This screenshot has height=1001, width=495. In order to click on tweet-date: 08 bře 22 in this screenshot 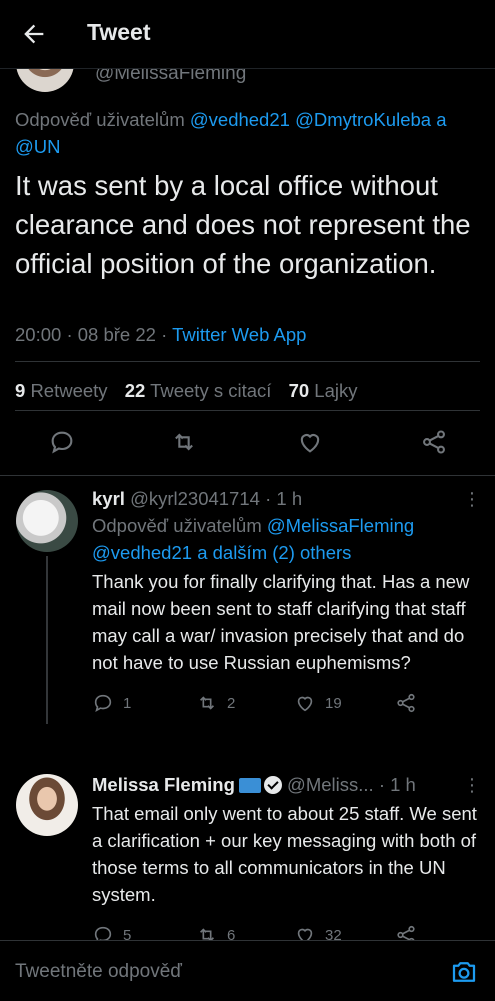, I will do `click(116, 334)`.